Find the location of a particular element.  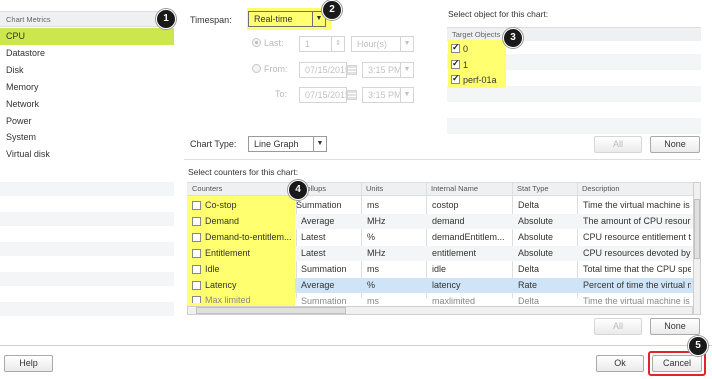

footer-divider is located at coordinates (356, 345).